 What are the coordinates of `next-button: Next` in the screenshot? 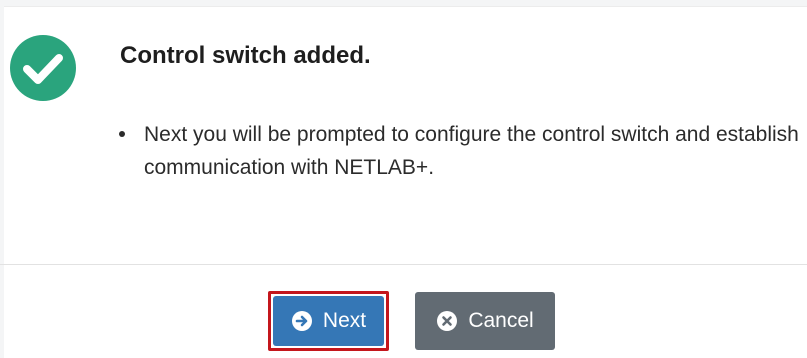 It's located at (328, 321).